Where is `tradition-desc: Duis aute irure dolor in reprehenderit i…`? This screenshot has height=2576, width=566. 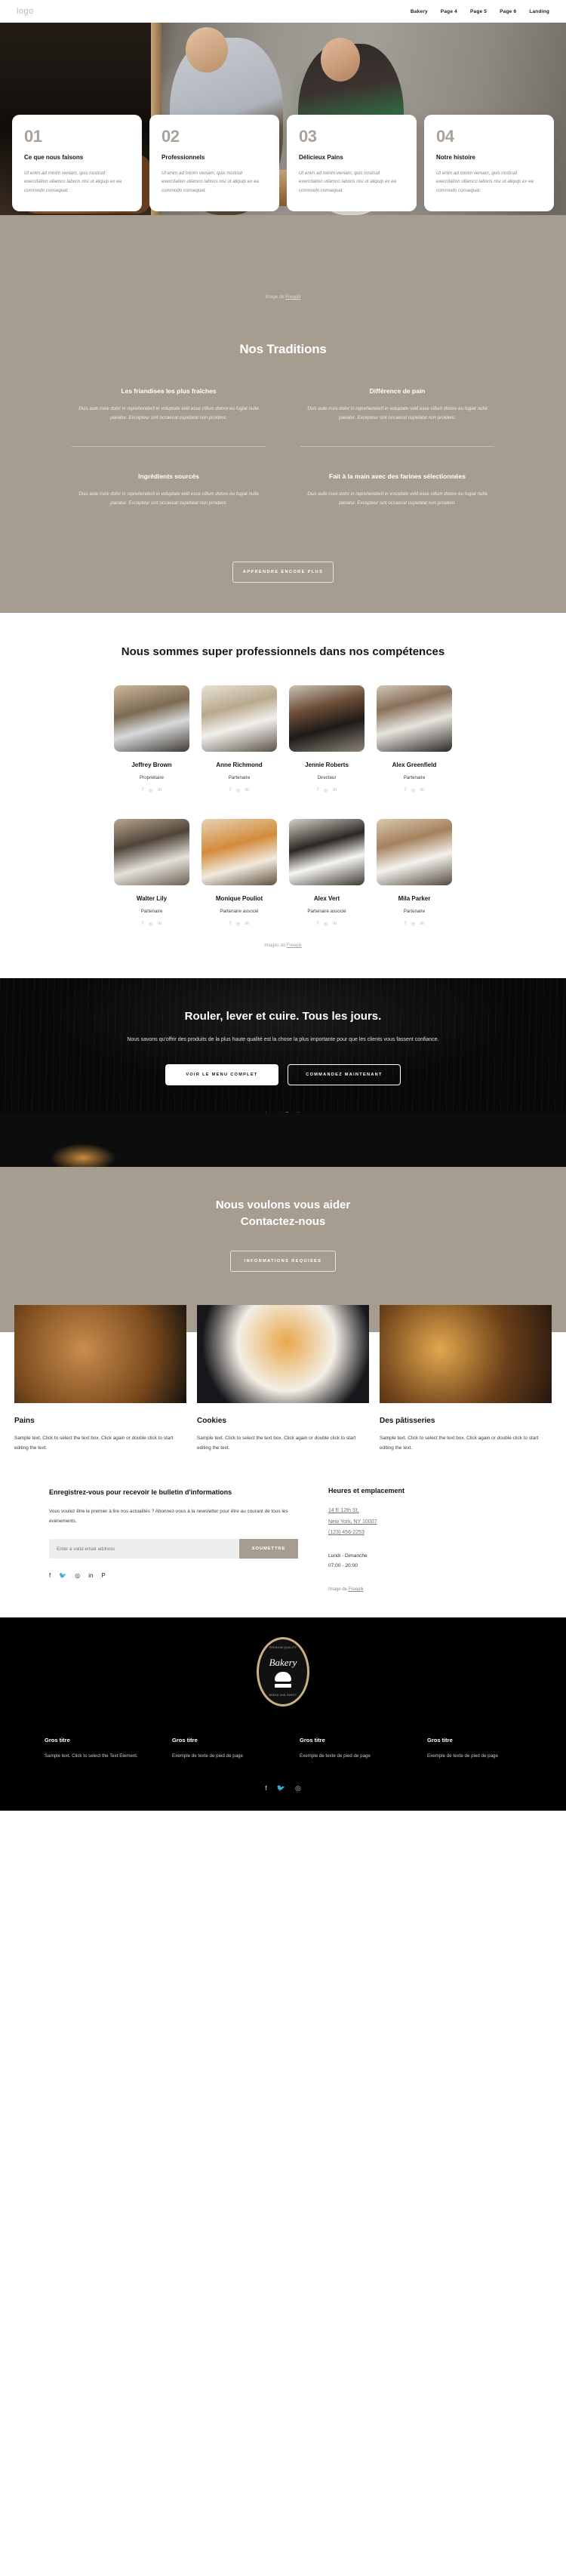
tradition-desc: Duis aute irure dolor in reprehenderit i… is located at coordinates (168, 498).